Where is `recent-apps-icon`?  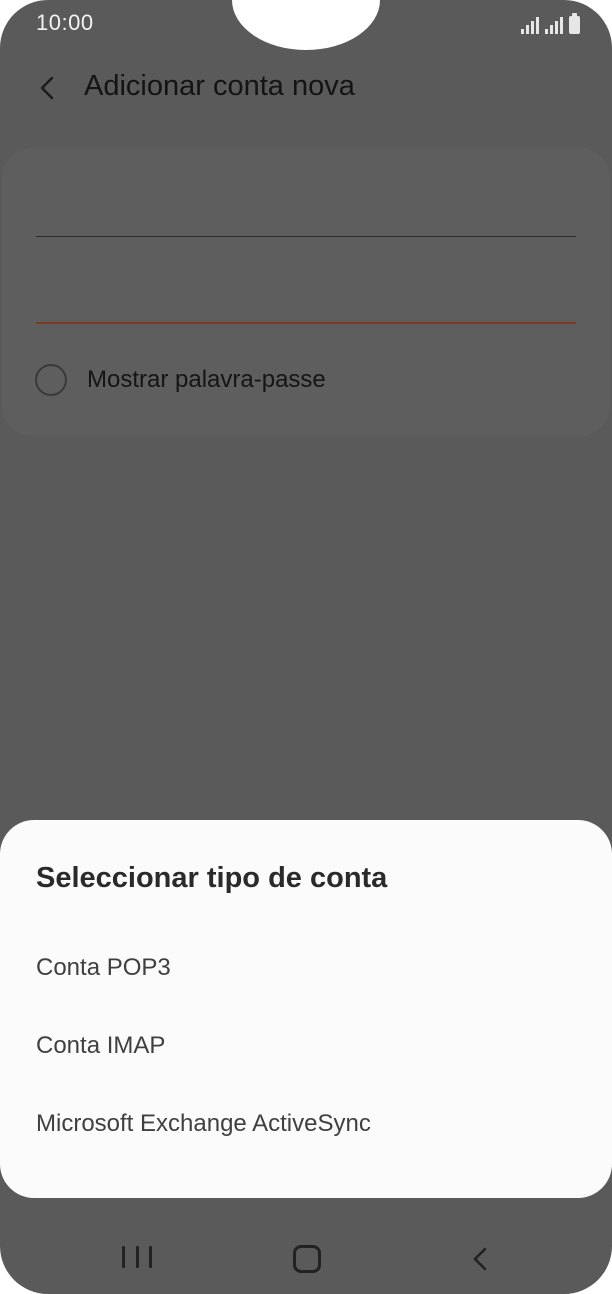 recent-apps-icon is located at coordinates (137, 1259).